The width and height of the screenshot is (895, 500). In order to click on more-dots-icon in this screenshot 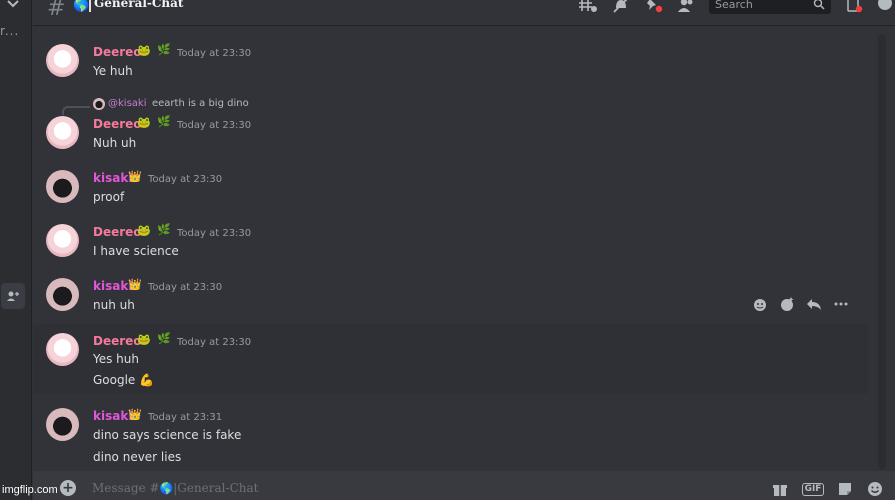, I will do `click(840, 304)`.